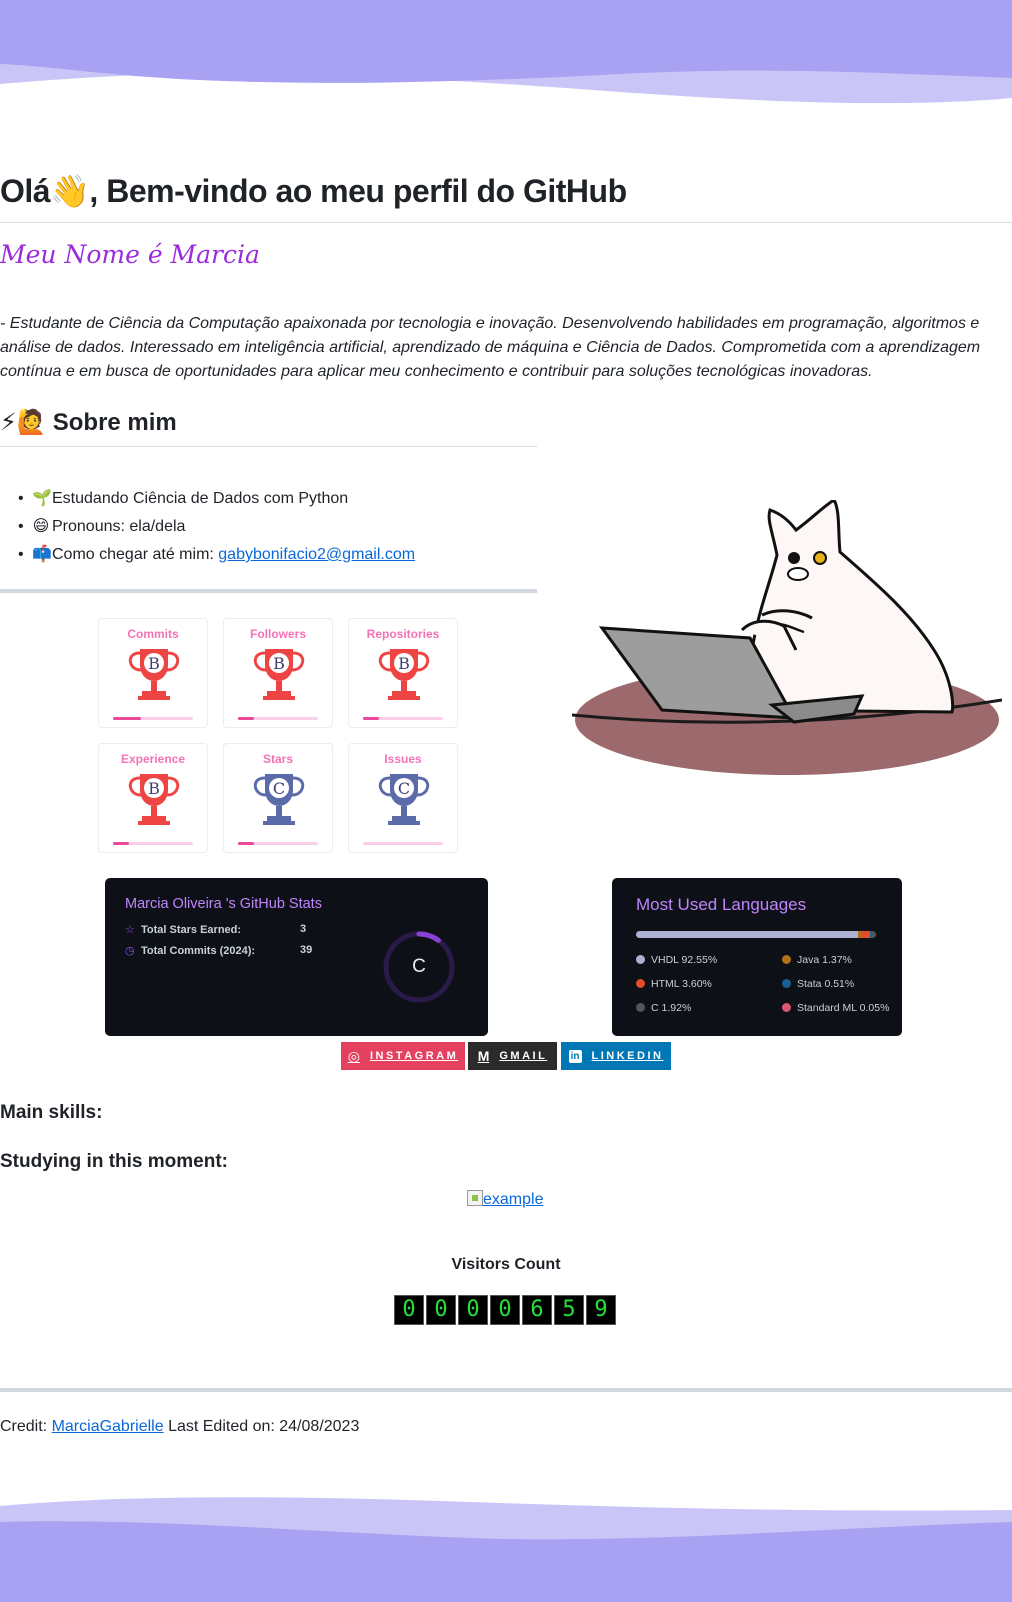 The width and height of the screenshot is (1012, 1602). Describe the element at coordinates (569, 1310) in the screenshot. I see `counter-digit: 5` at that location.